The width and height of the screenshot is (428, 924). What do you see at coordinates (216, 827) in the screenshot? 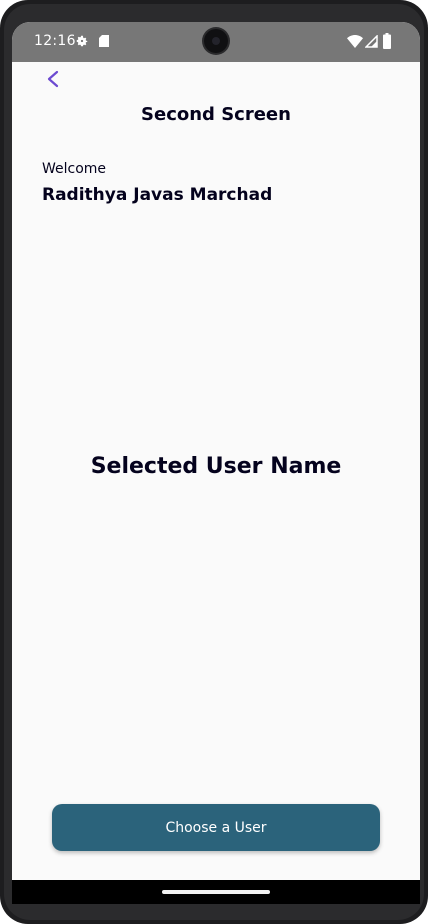
I see `choose-user-button: Choose a User` at bounding box center [216, 827].